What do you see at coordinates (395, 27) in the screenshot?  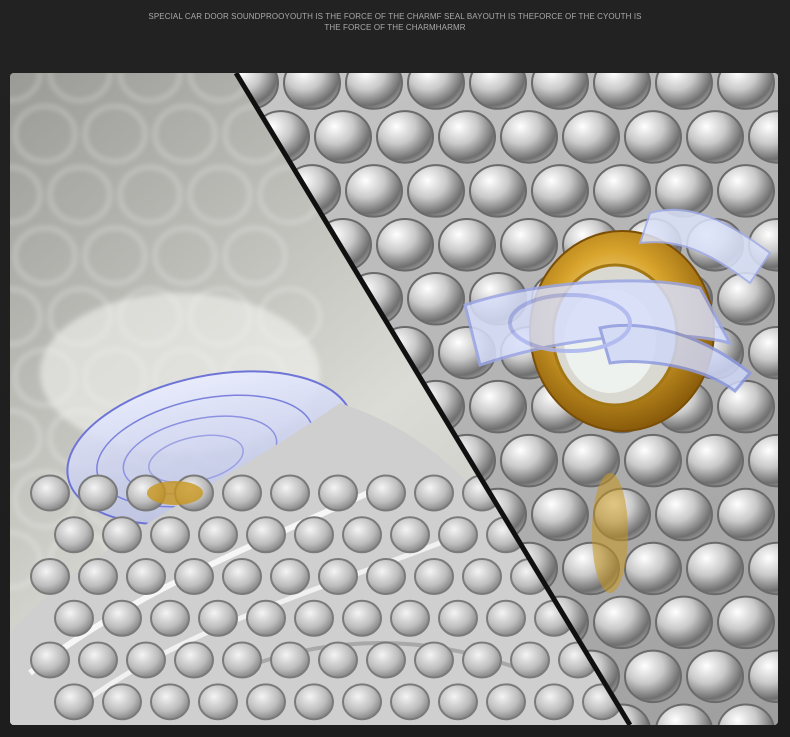 I see `caption-line-2: THE FORCE OF THE CHARMHARMR` at bounding box center [395, 27].